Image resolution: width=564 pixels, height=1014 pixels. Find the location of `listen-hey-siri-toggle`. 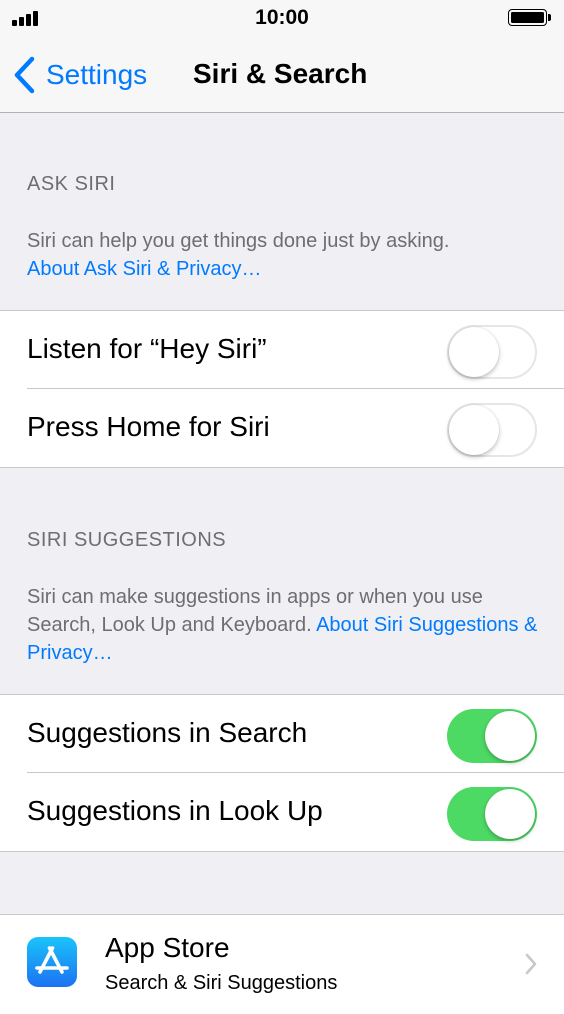

listen-hey-siri-toggle is located at coordinates (492, 352).